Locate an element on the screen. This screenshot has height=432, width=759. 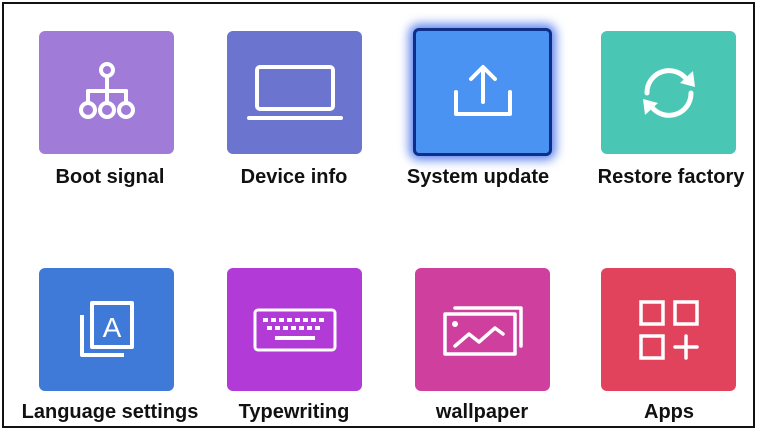
language-settings-label: Language settings is located at coordinates (110, 412).